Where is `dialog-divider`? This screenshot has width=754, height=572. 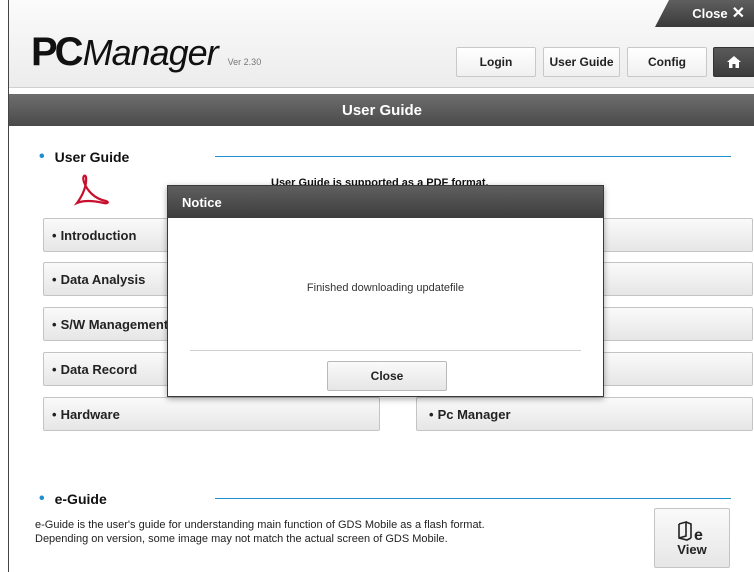
dialog-divider is located at coordinates (385, 350).